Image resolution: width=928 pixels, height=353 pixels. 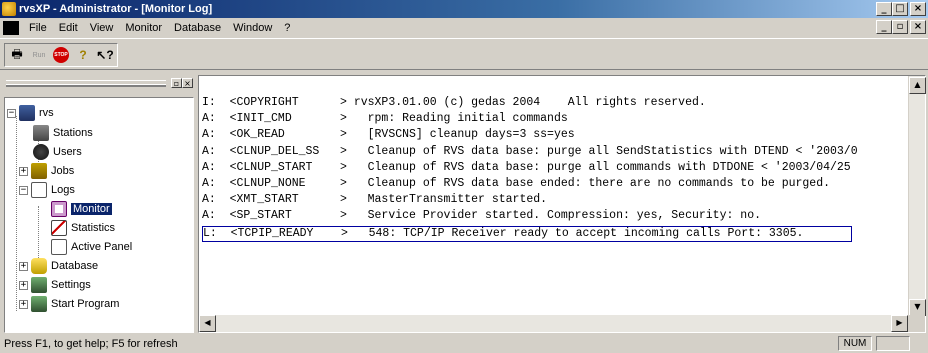 I want to click on tree-item-logs: − Logs, so click(x=47, y=190).